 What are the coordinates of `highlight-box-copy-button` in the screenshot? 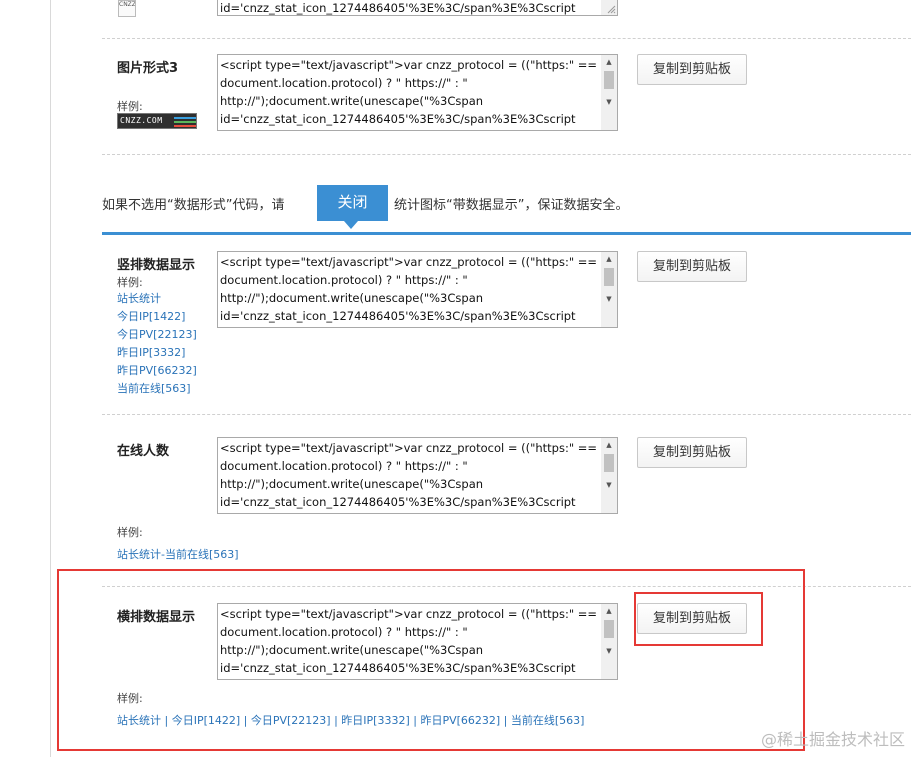 It's located at (698, 619).